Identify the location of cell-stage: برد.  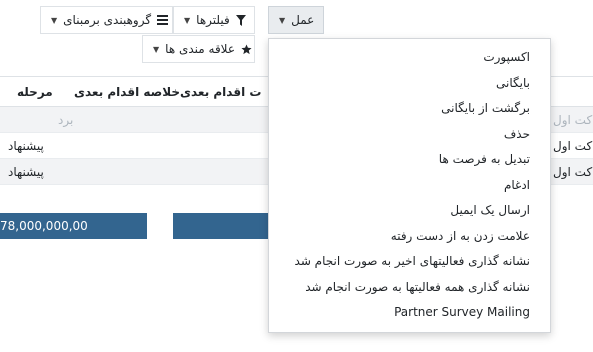
(66, 120).